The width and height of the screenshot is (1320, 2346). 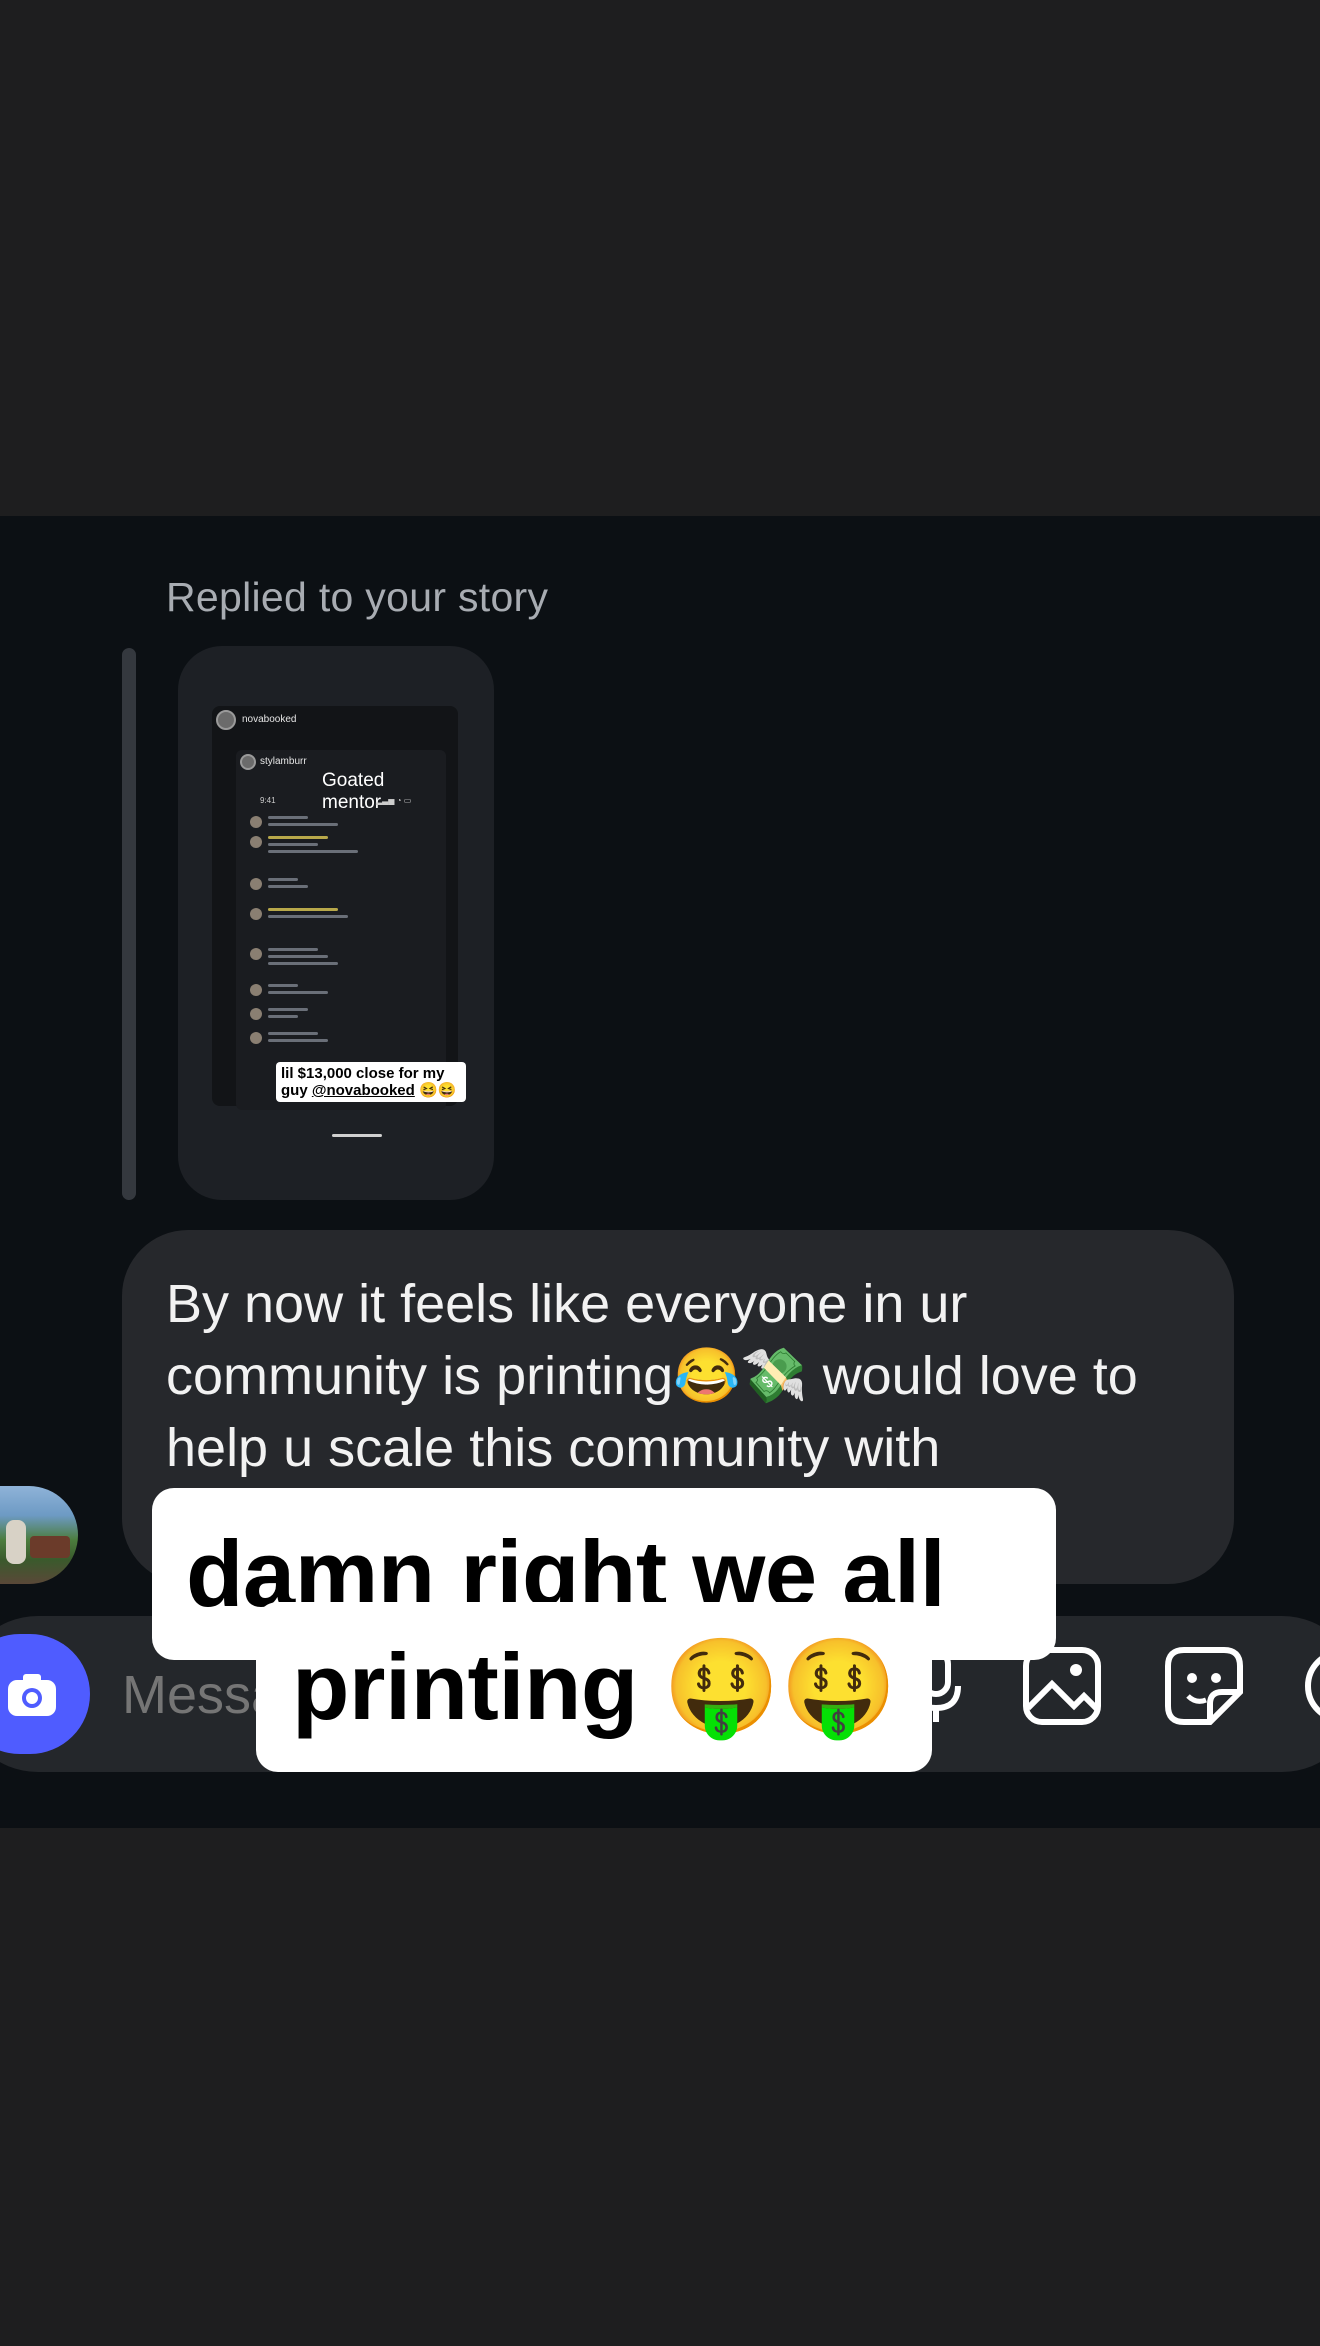 I want to click on story-username: novabooked, so click(x=269, y=719).